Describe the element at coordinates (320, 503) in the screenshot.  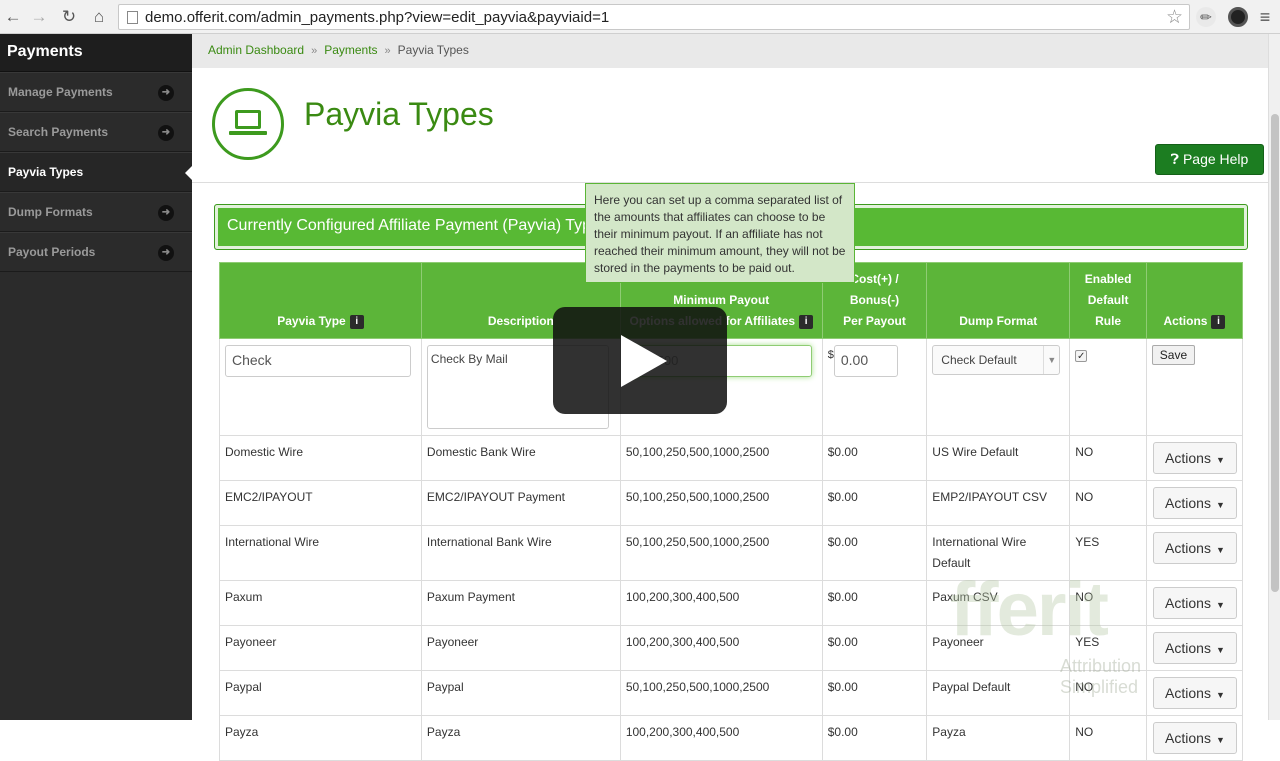
I see `cell-type: EMC2/IPAYOUT` at that location.